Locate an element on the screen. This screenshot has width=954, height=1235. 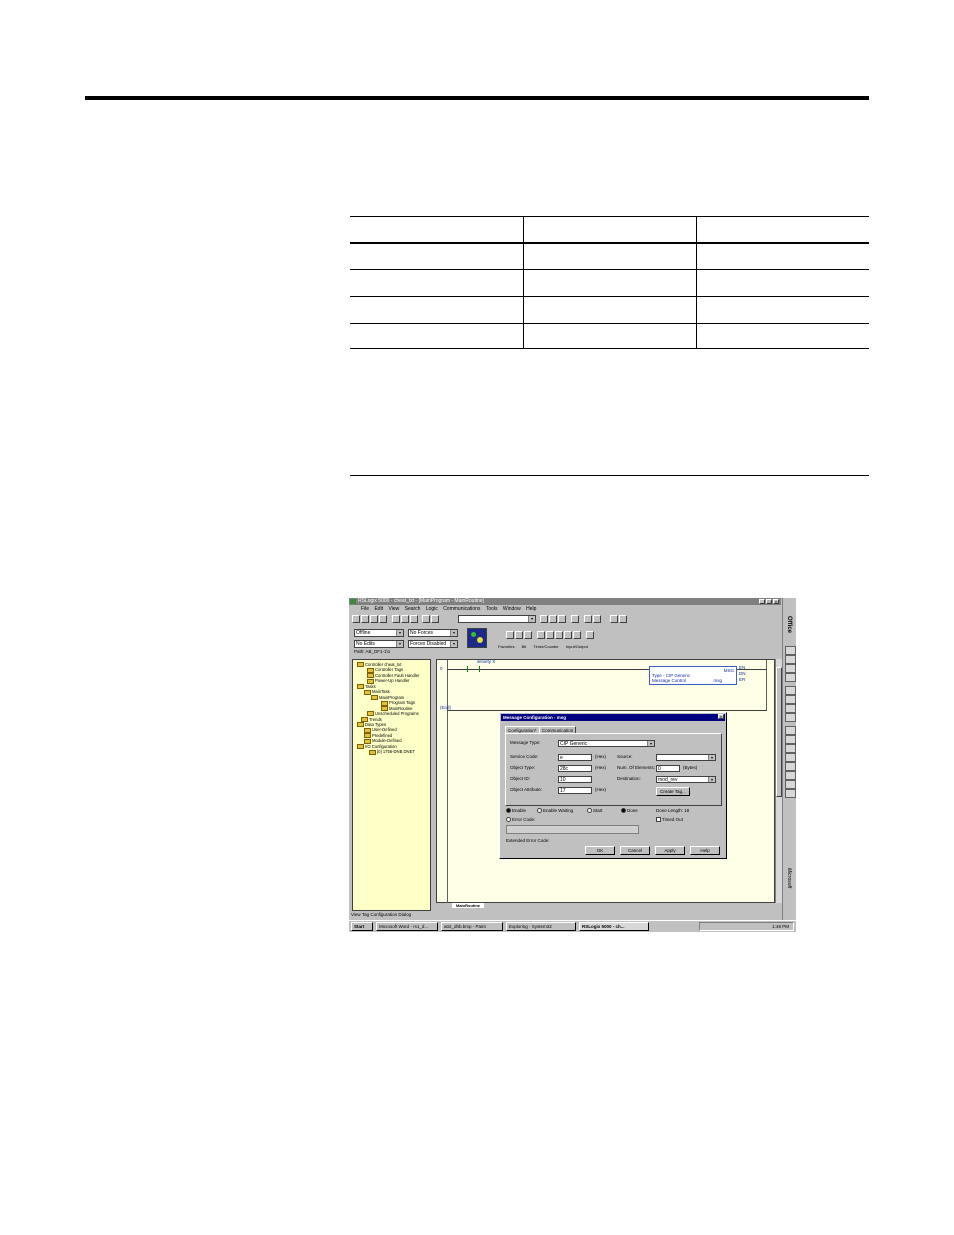
taskbar-item-paint: a02_dhb.bmp - Paint is located at coordinates (472, 926).